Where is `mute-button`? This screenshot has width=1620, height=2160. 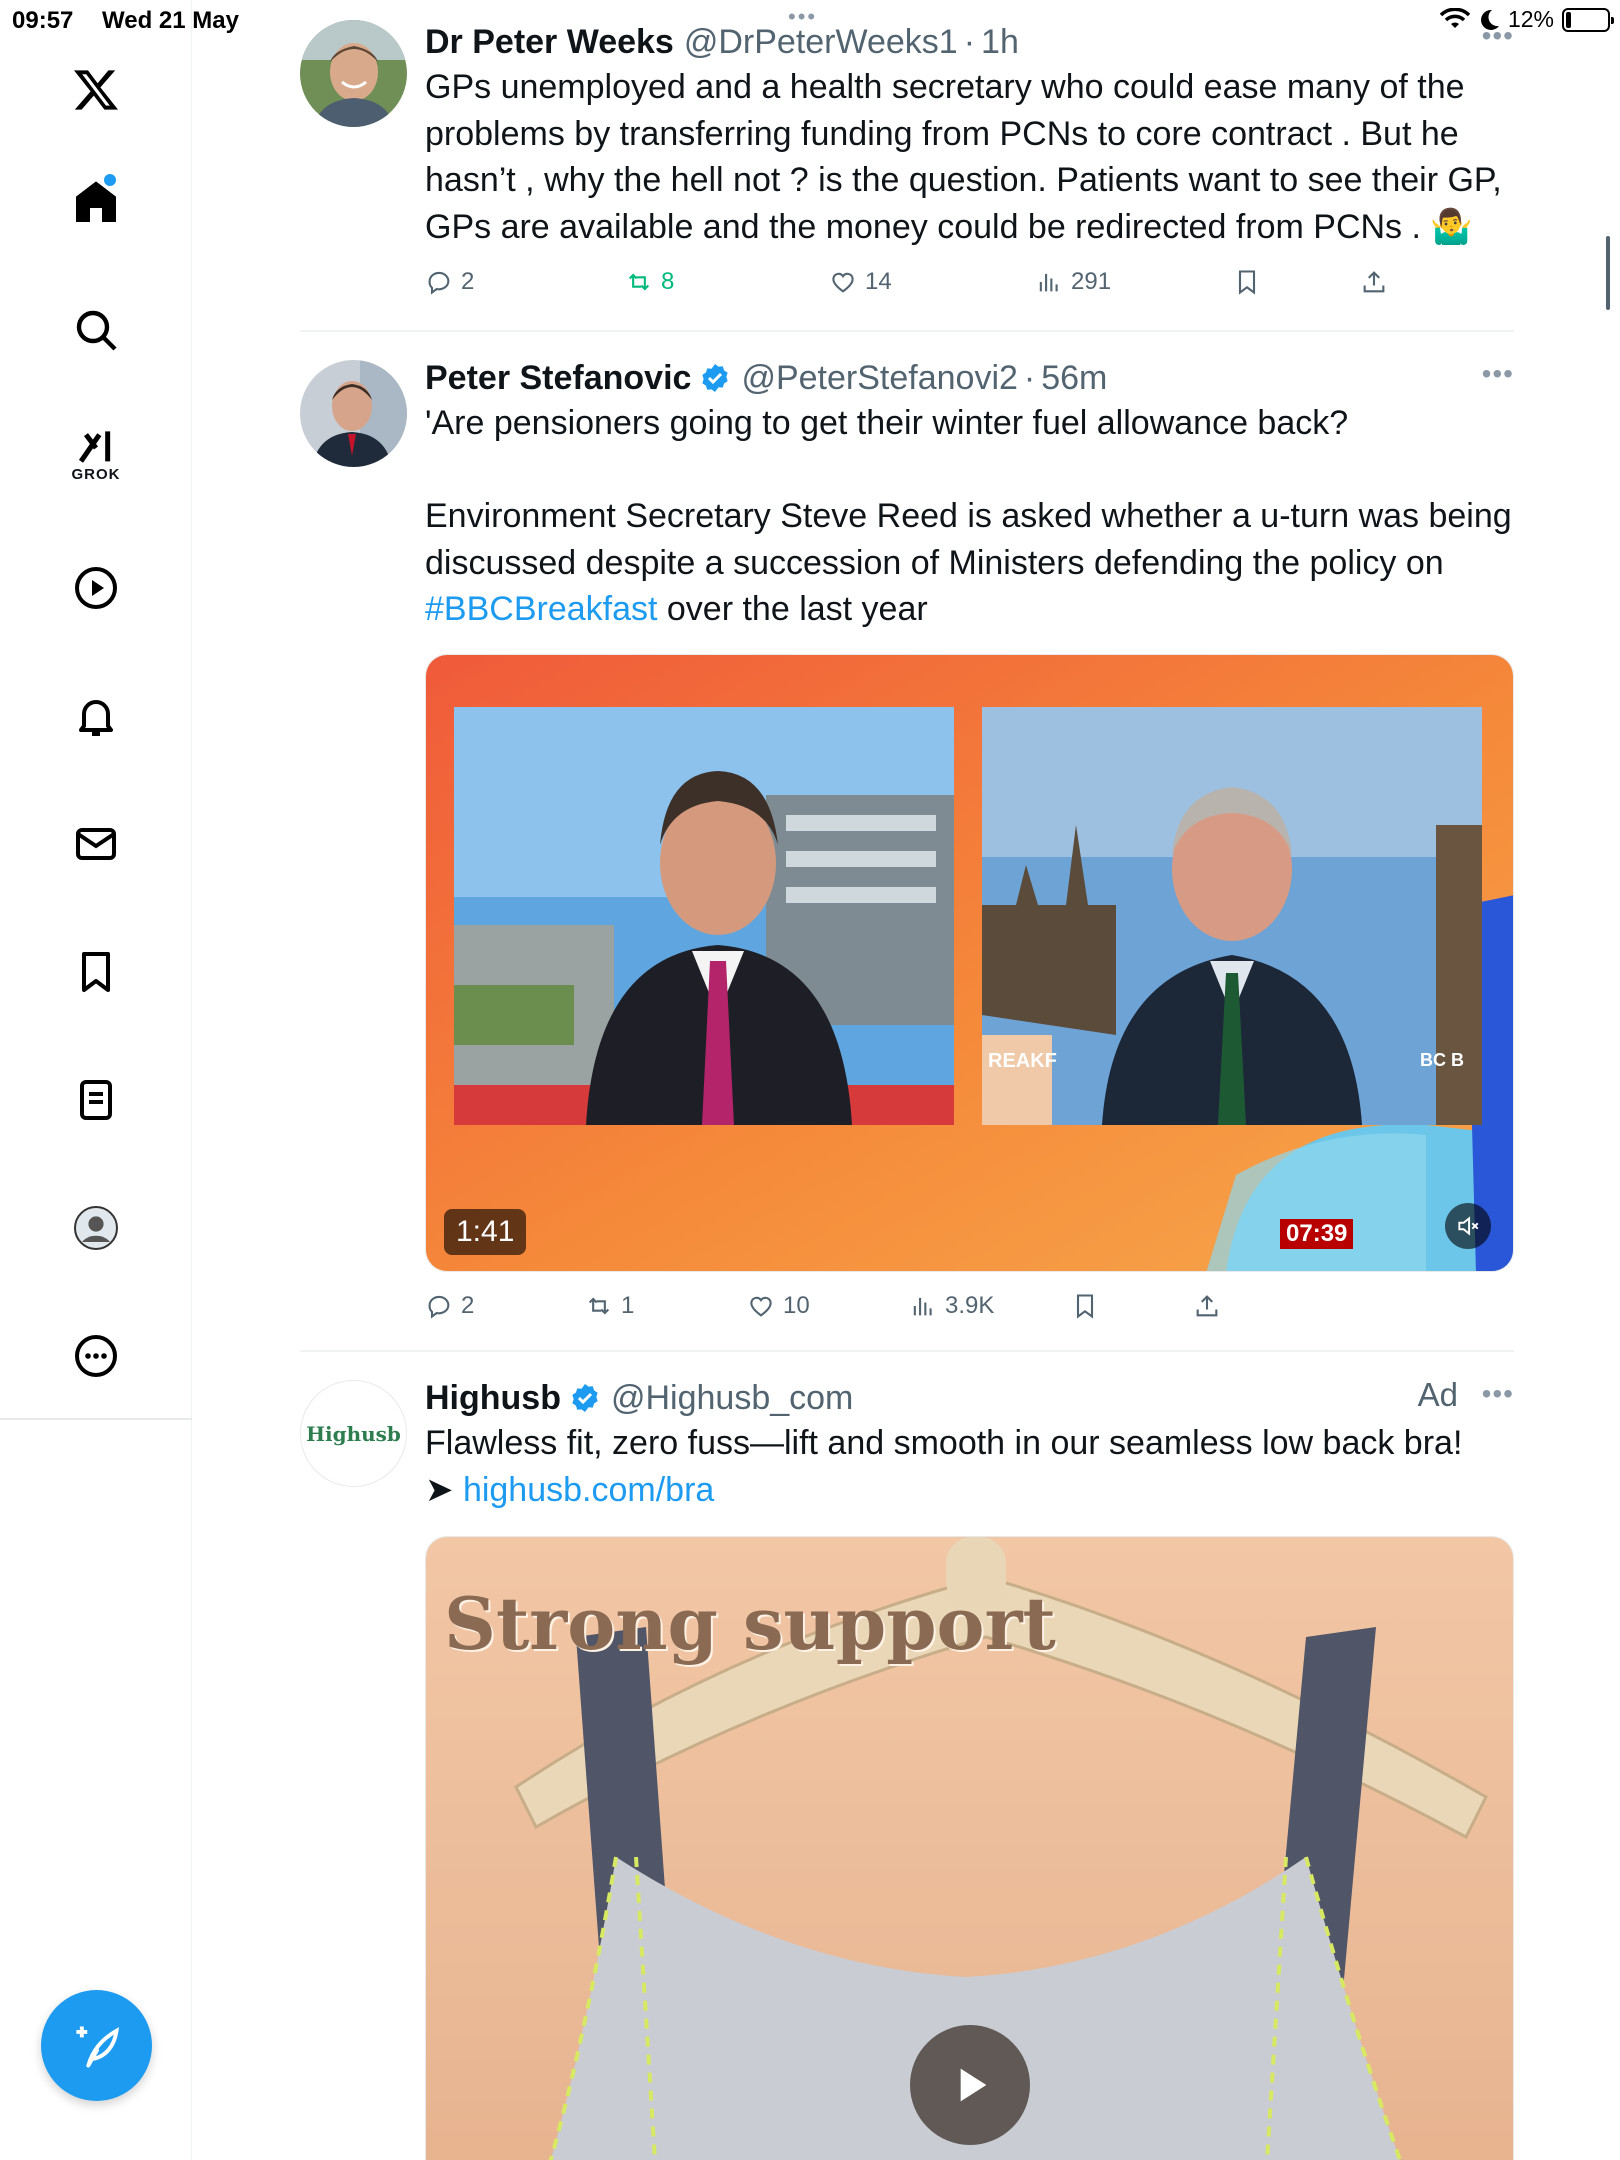 mute-button is located at coordinates (1468, 1226).